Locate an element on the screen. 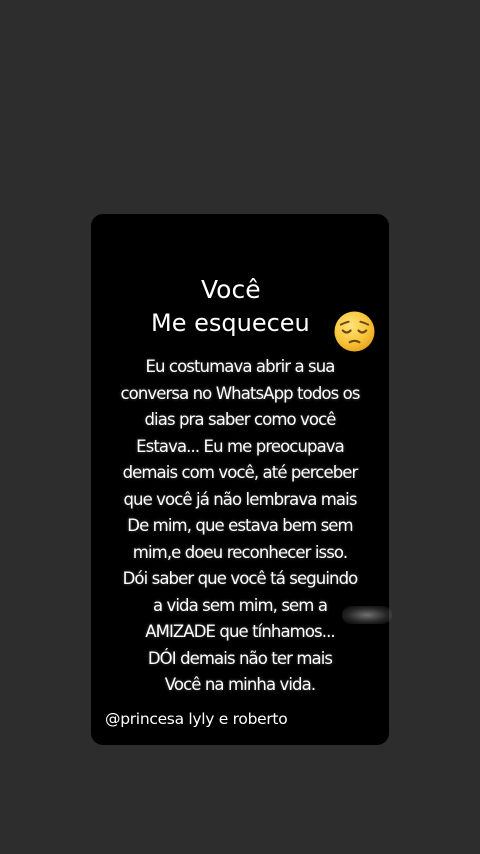 This screenshot has height=854, width=480. message-line: mim,e doeu reconhecer isso. is located at coordinates (240, 552).